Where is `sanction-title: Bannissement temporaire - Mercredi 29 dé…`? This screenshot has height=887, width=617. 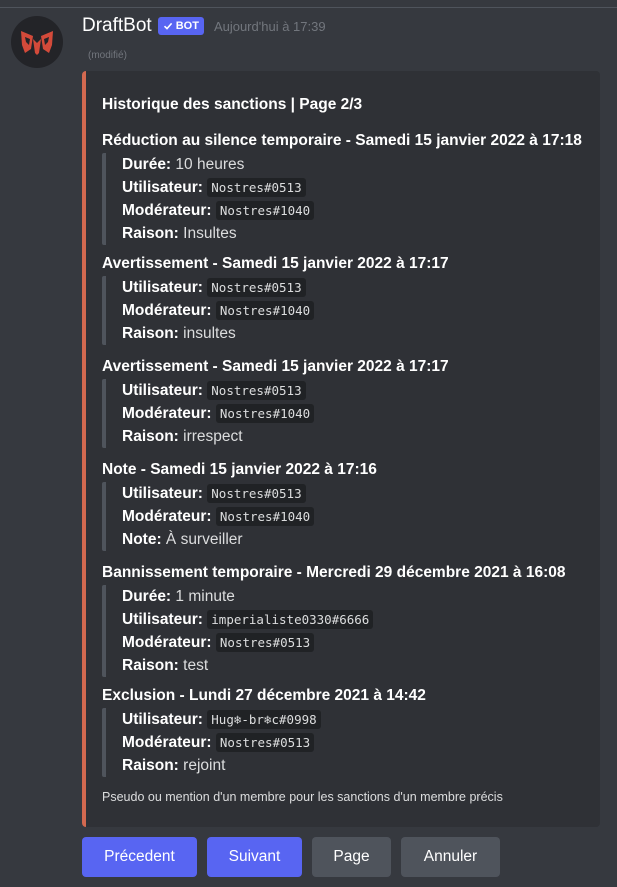 sanction-title: Bannissement temporaire - Mercredi 29 dé… is located at coordinates (334, 572).